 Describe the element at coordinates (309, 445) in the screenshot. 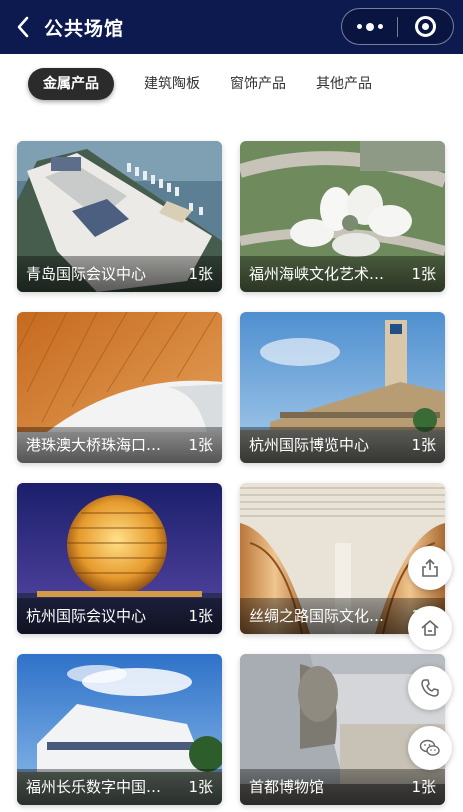

I see `venue-name: 杭州国际博览中心` at that location.